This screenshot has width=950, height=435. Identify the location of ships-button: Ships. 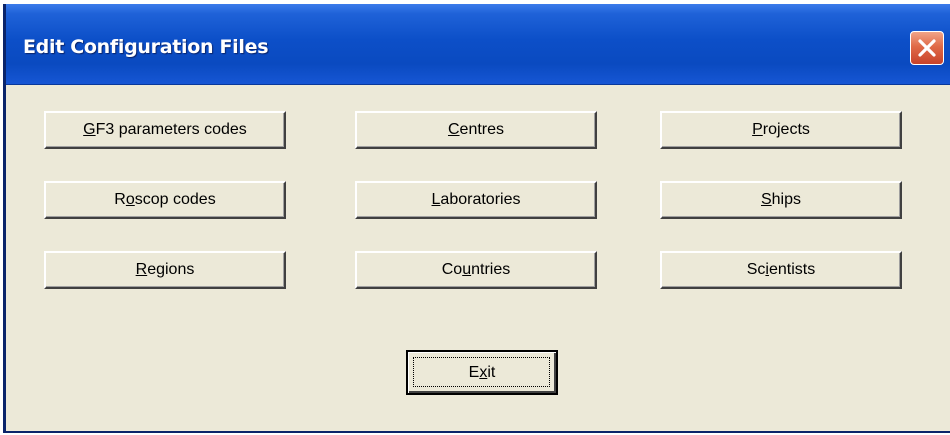
(781, 200).